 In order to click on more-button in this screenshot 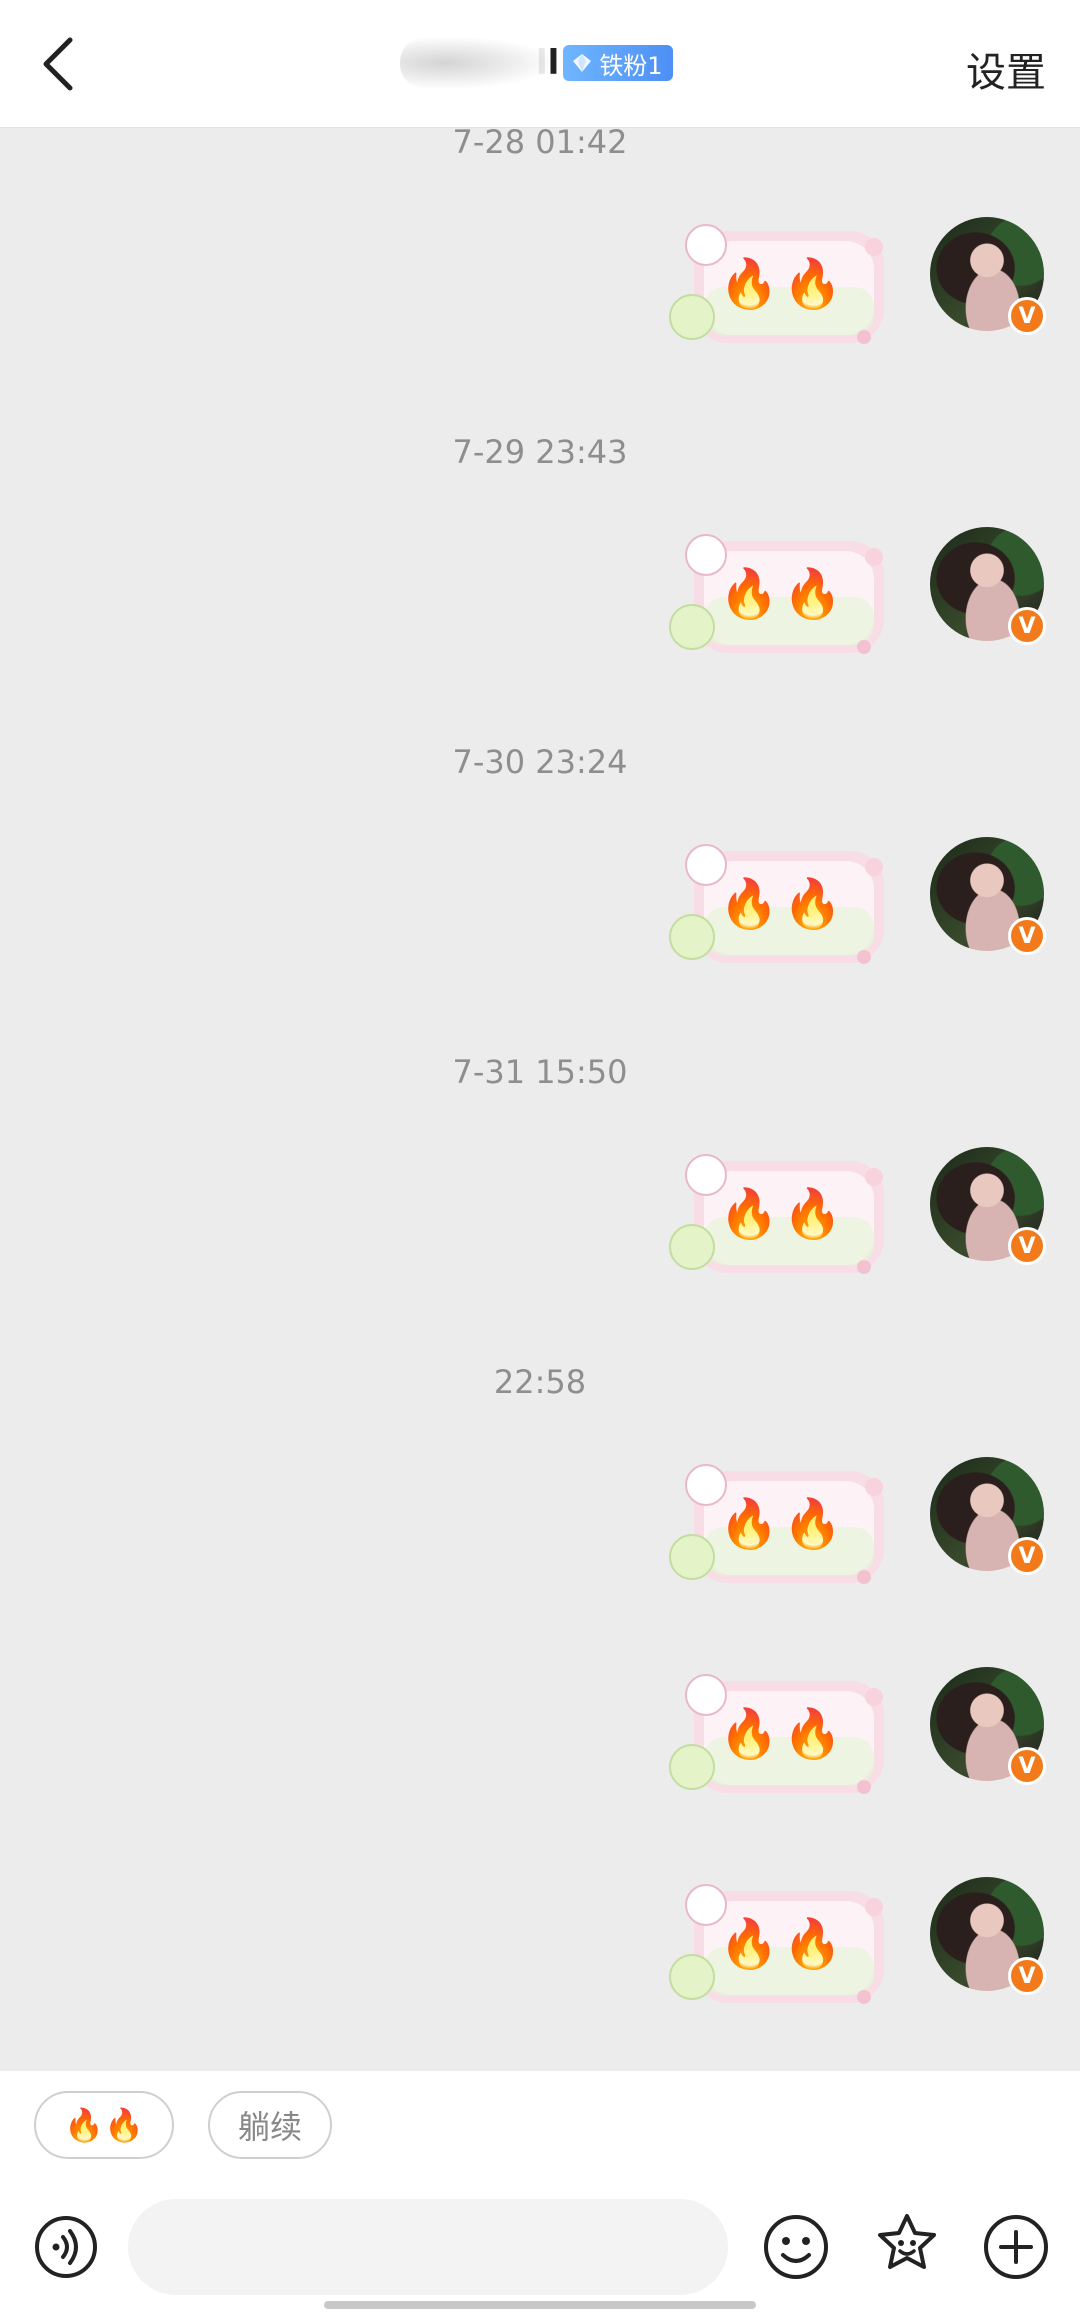, I will do `click(1016, 2247)`.